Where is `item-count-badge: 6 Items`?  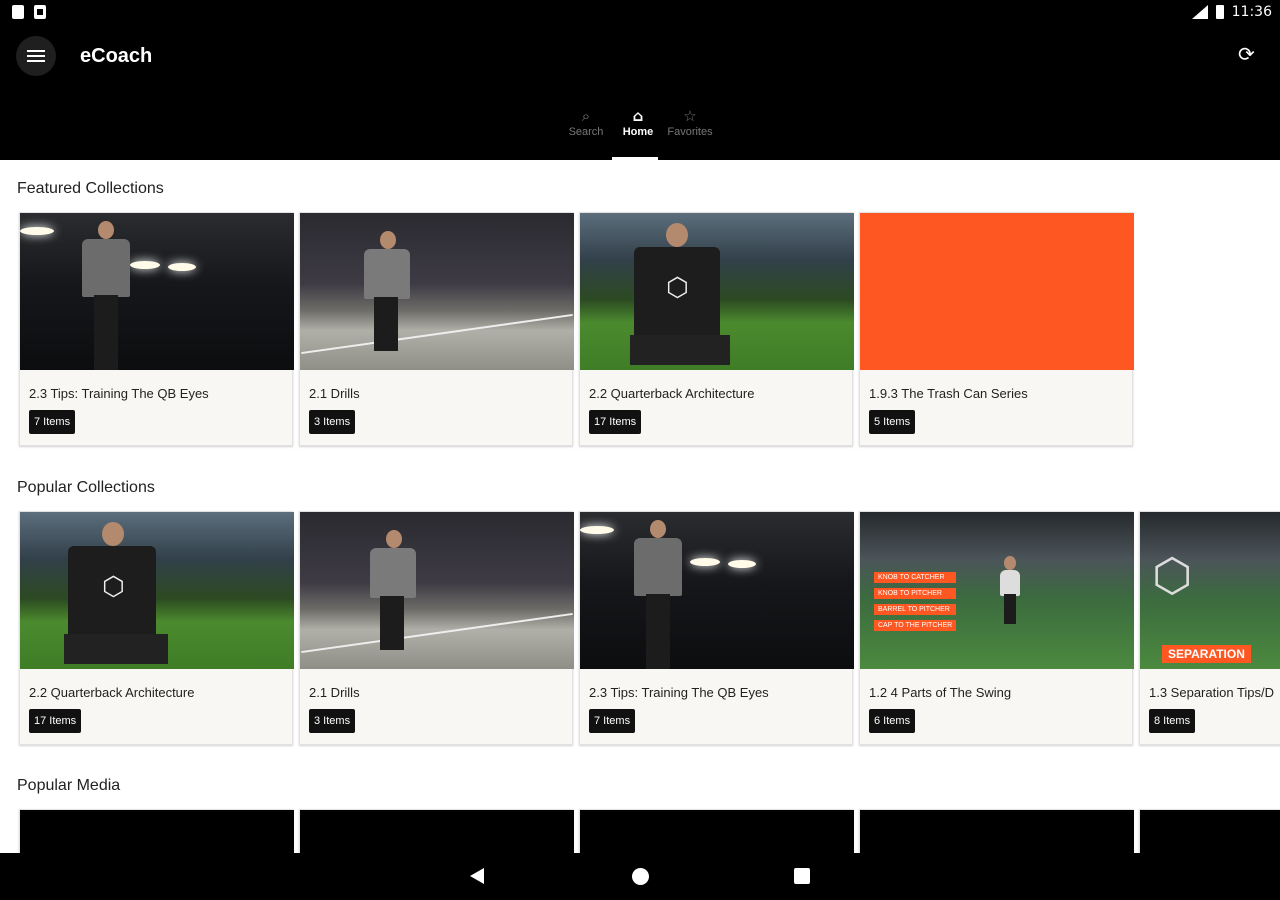
item-count-badge: 6 Items is located at coordinates (892, 721).